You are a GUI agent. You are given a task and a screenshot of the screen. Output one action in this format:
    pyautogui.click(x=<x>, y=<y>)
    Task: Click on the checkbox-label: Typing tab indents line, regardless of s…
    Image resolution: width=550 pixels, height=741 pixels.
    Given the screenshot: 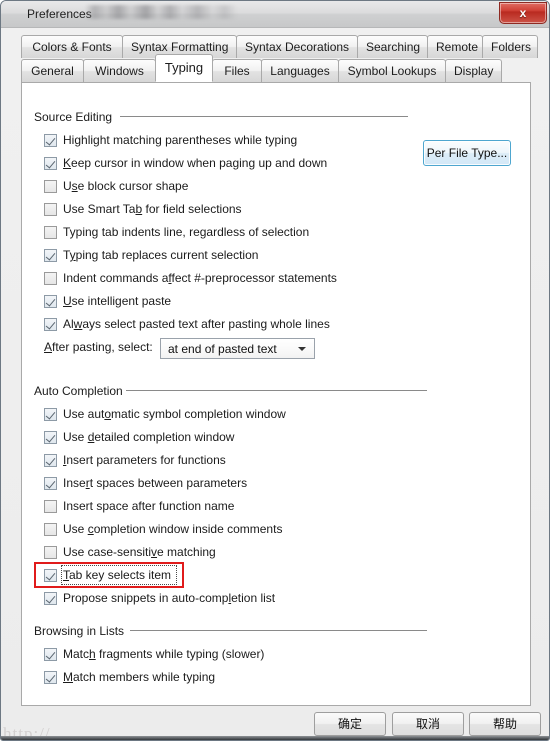 What is the action you would take?
    pyautogui.click(x=186, y=232)
    